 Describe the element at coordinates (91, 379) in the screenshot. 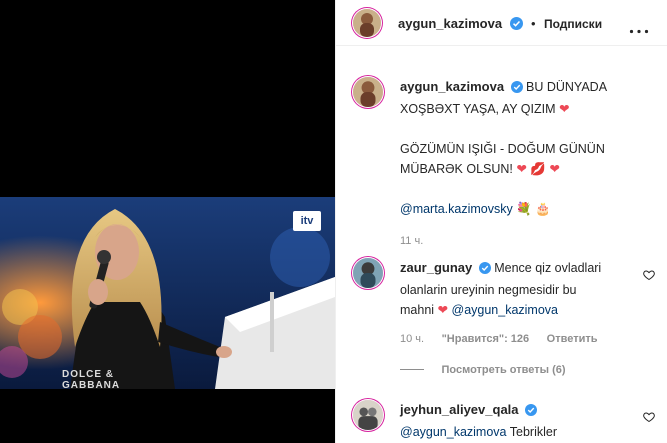

I see `shirt-text: DOLCE & GABBANA` at that location.